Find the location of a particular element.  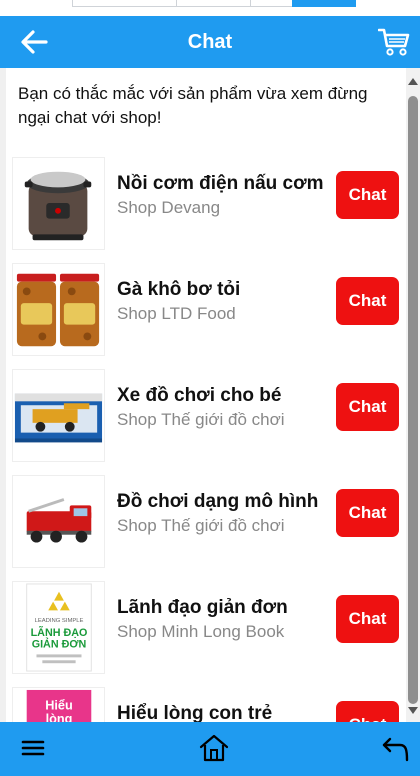

page-title: Chat is located at coordinates (210, 42).